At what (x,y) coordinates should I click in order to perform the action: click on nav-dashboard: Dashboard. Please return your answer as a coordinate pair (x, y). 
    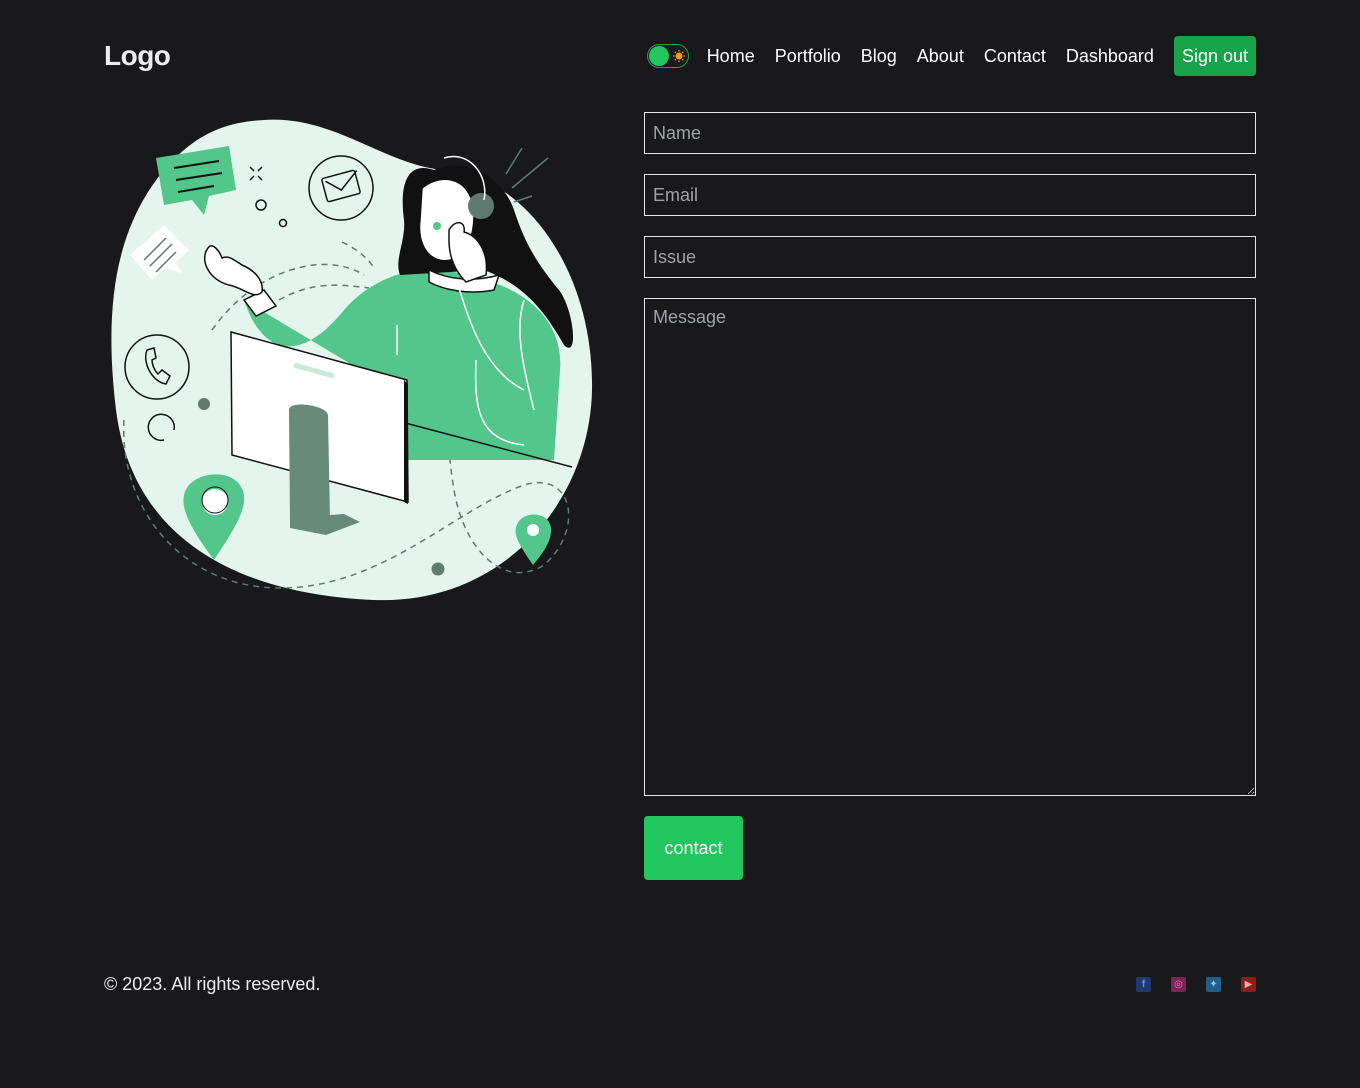
    Looking at the image, I should click on (1110, 56).